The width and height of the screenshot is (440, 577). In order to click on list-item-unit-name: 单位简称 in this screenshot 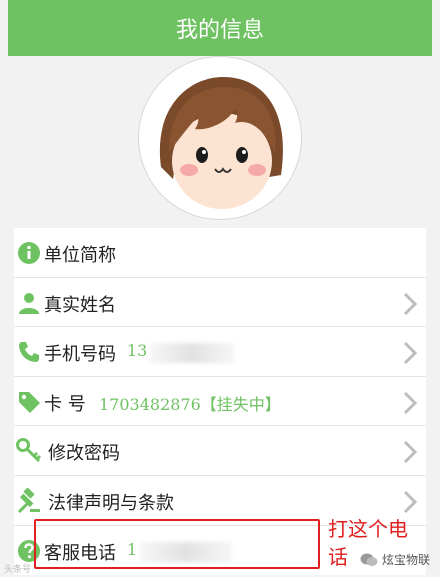, I will do `click(220, 253)`.